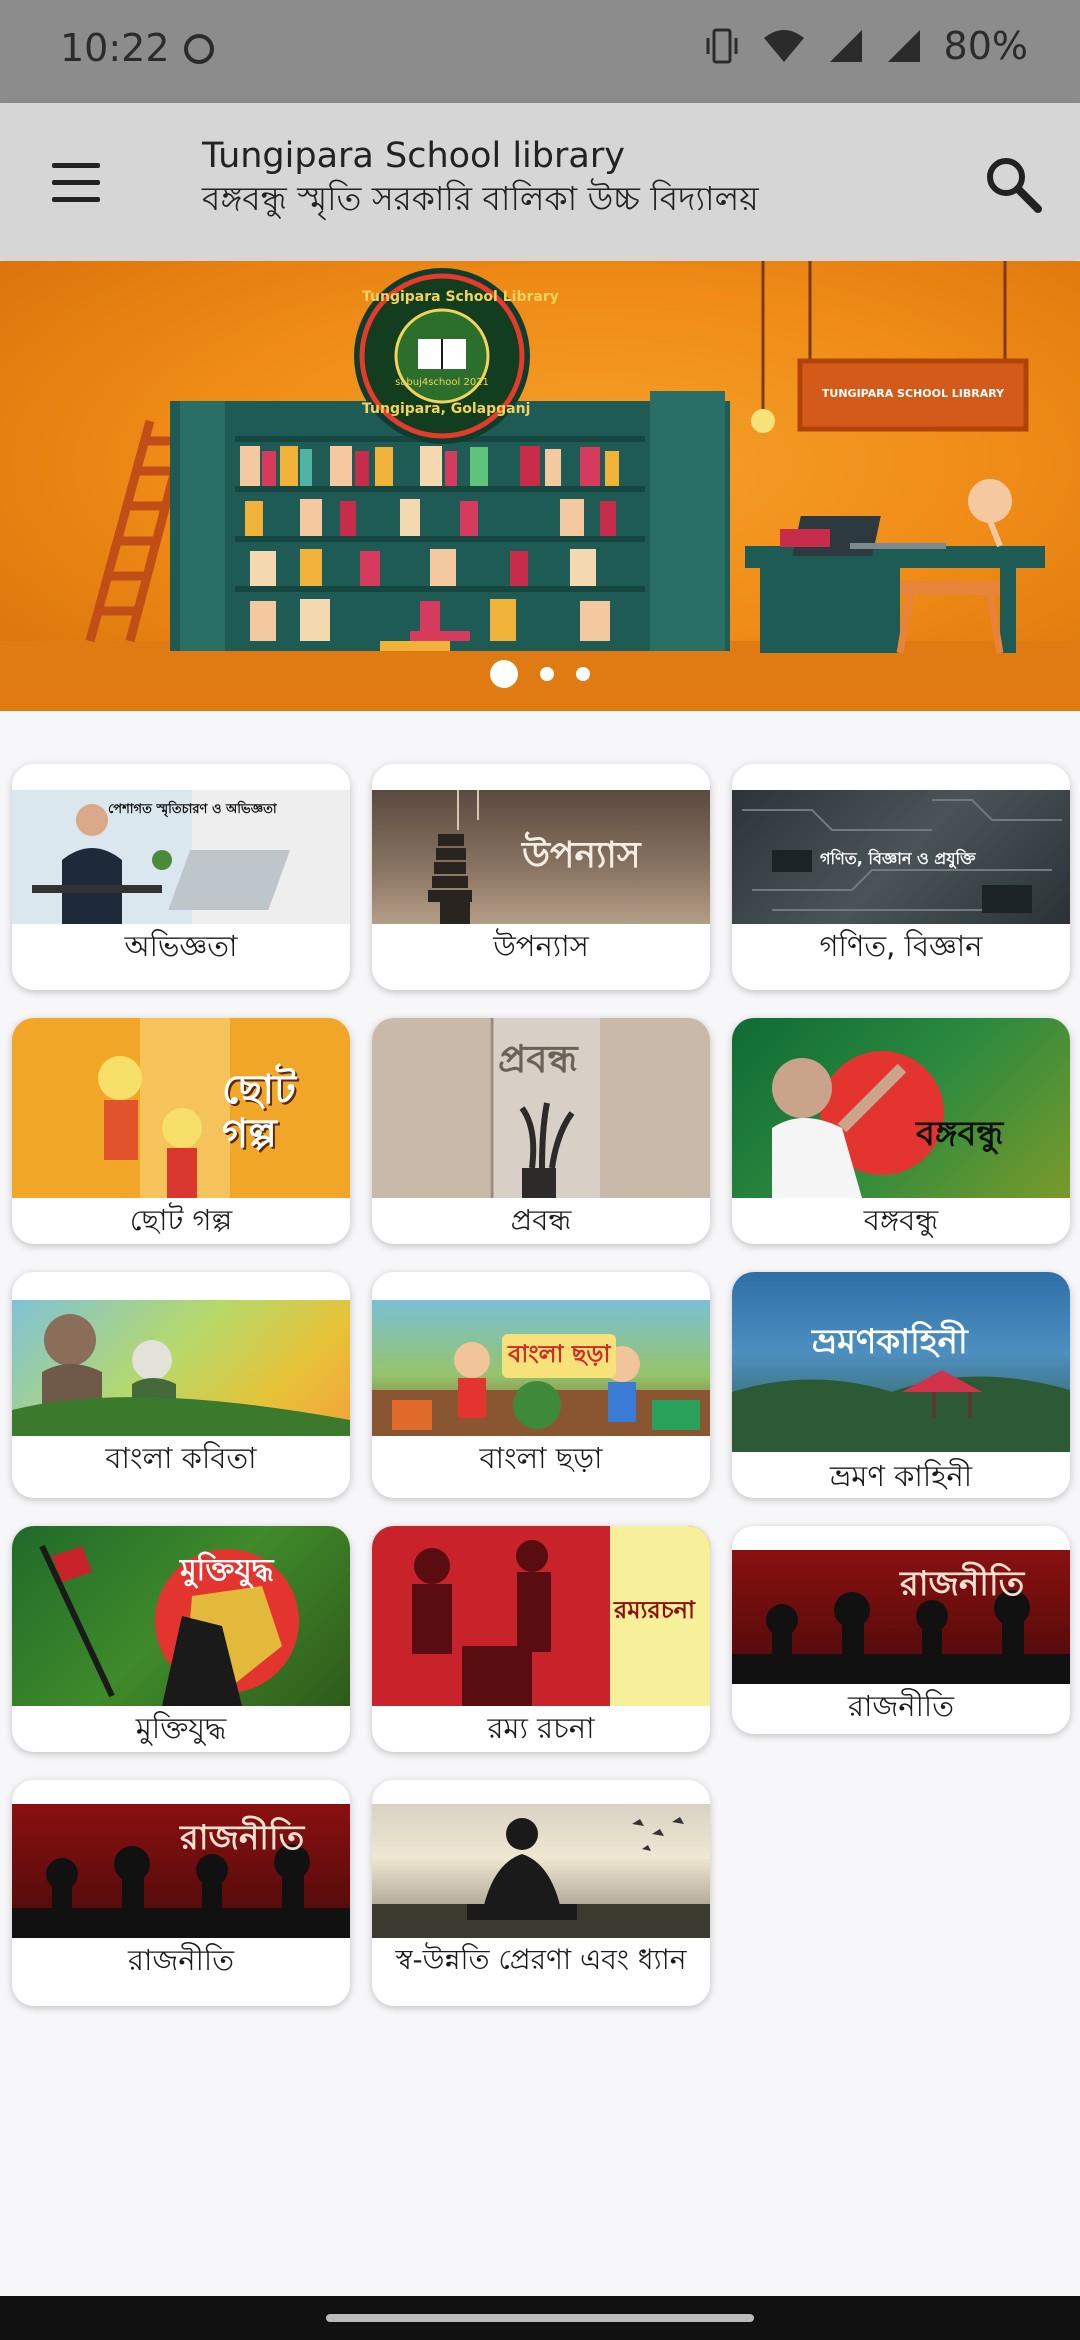 Image resolution: width=1080 pixels, height=2340 pixels. Describe the element at coordinates (890, 1342) in the screenshot. I see `card-image-text: ভ্রমণকাহিনী` at that location.